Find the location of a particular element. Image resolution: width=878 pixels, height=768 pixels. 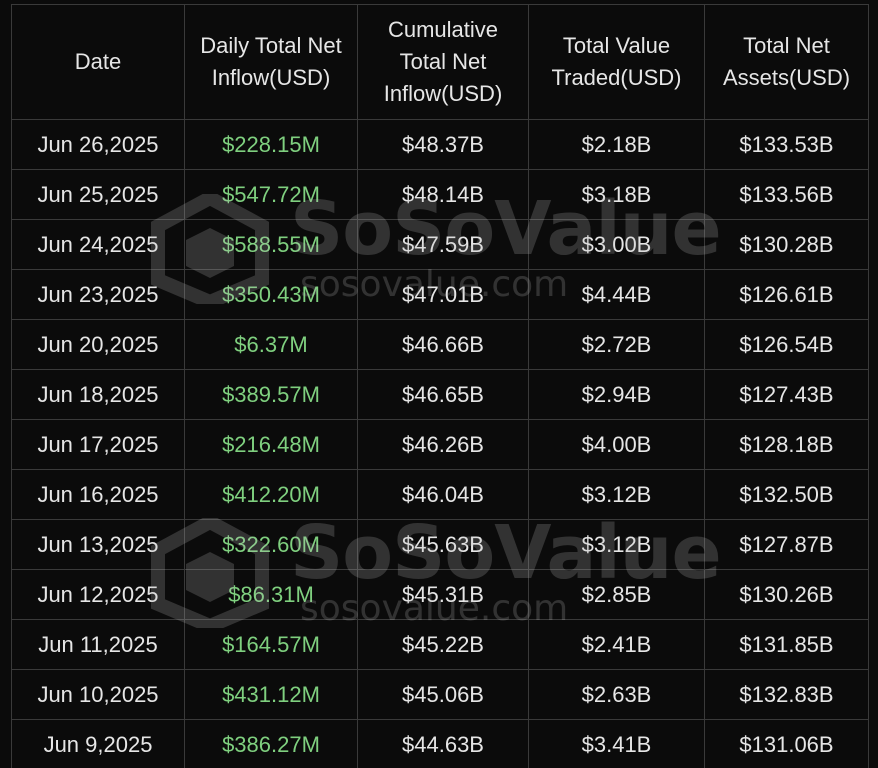

cell-date: Jun 12,2025 is located at coordinates (98, 594).